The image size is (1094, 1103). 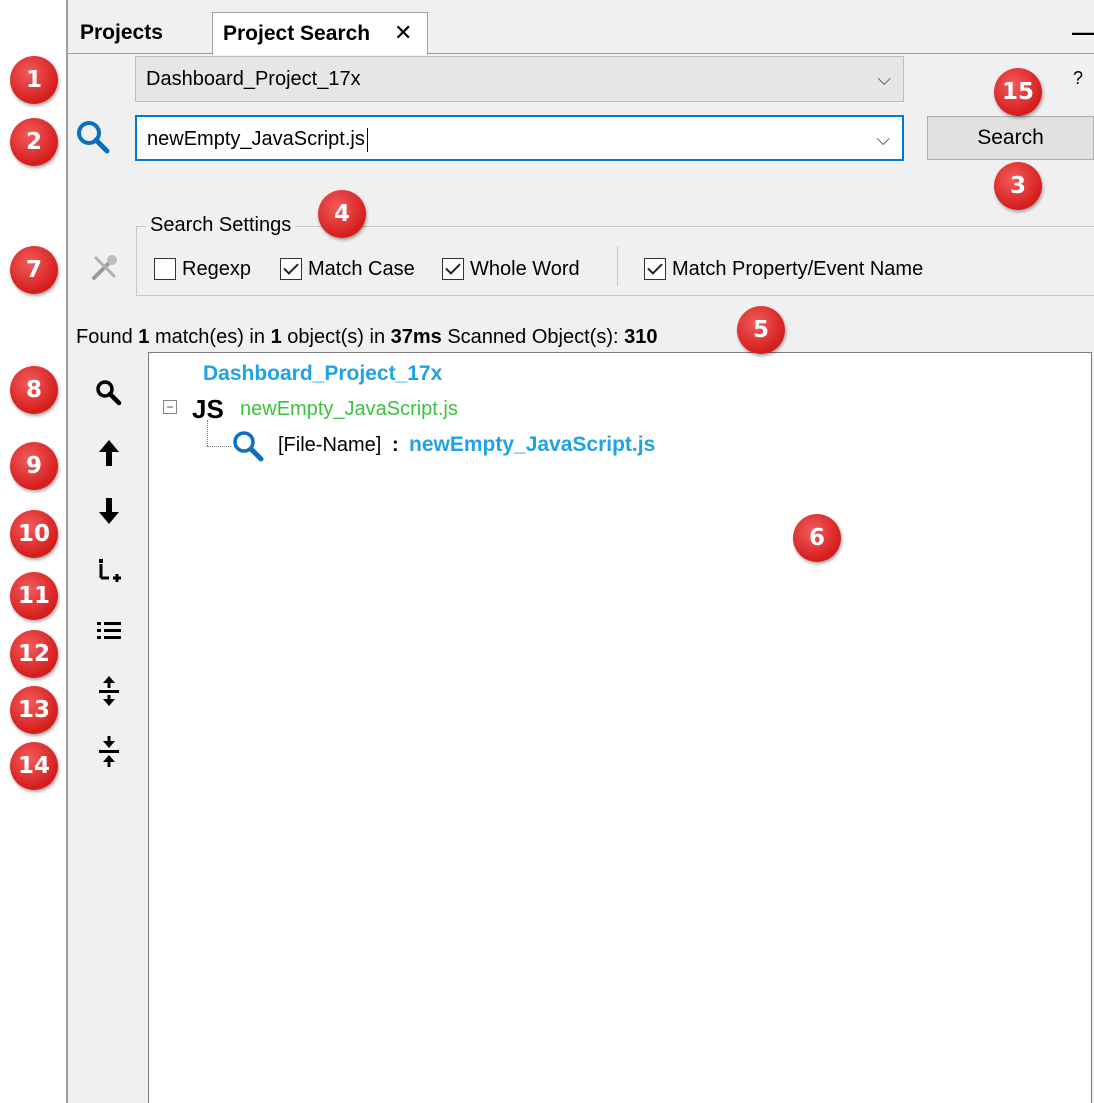 I want to click on tab-close-icon: ✕, so click(x=403, y=33).